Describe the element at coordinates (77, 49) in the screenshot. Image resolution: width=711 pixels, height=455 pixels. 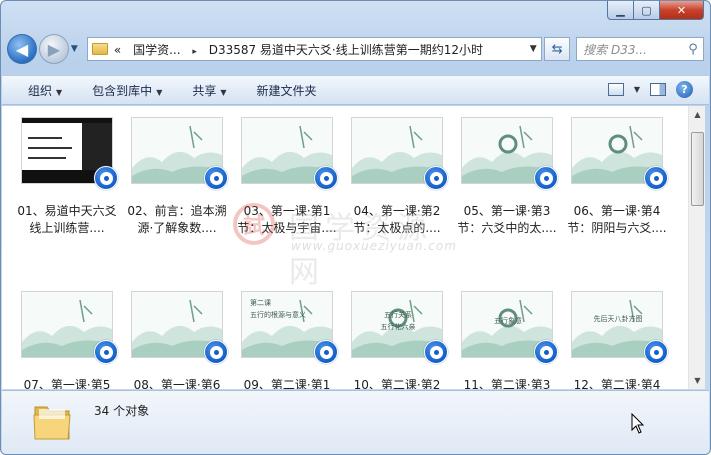
I see `recent-pages-dropdown: ▼` at that location.